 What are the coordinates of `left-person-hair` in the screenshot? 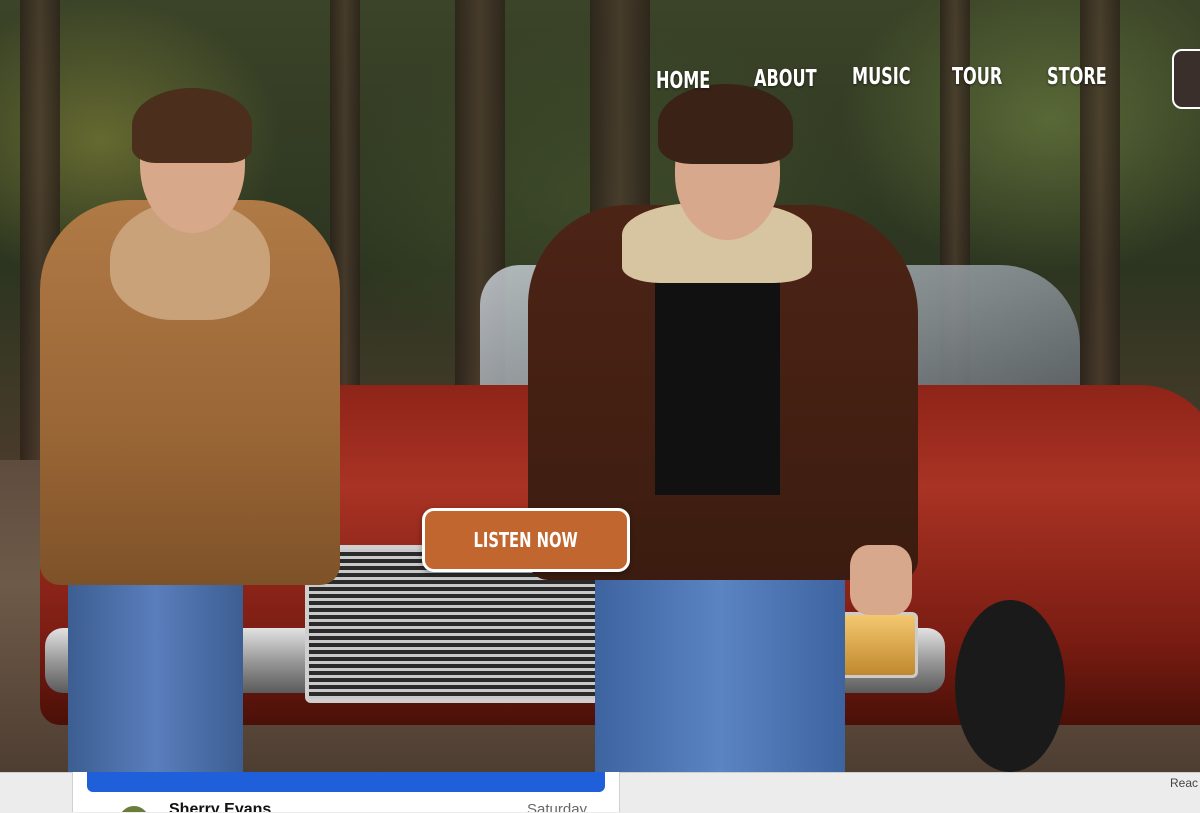 It's located at (192, 125).